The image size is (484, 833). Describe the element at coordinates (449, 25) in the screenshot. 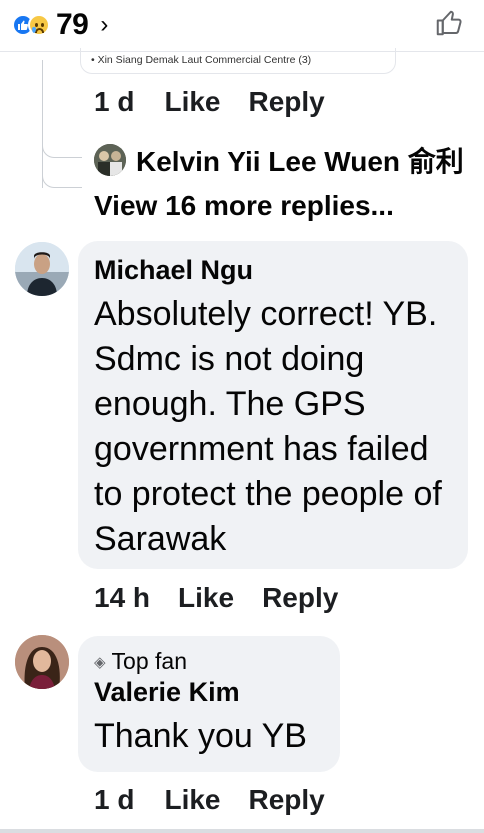

I see `thumbs-up-icon` at that location.